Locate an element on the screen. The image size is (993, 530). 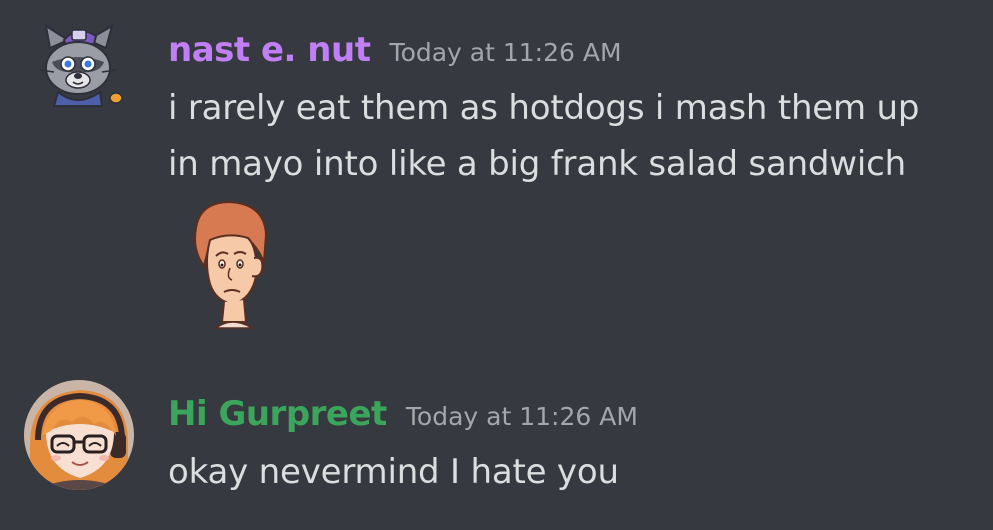
anime-girl-glasses-icon is located at coordinates (79, 435).